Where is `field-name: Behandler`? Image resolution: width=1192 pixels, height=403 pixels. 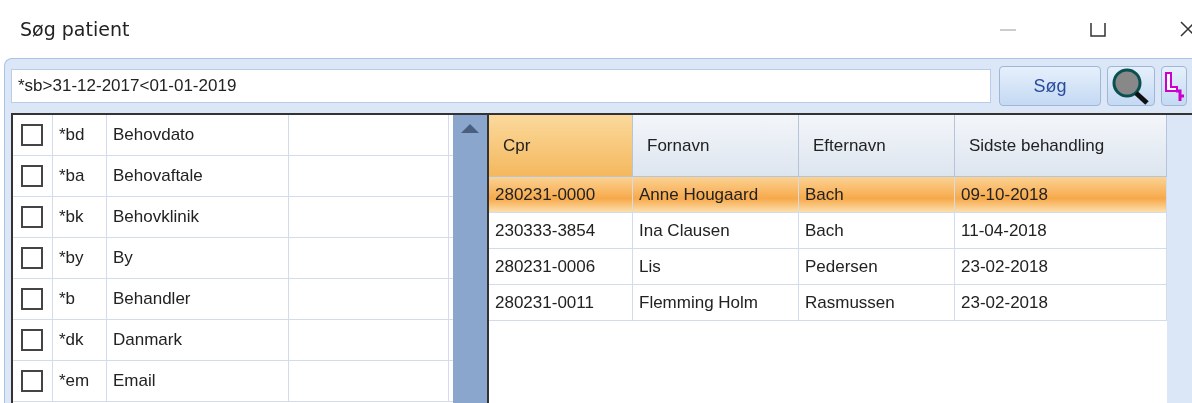
field-name: Behandler is located at coordinates (198, 299).